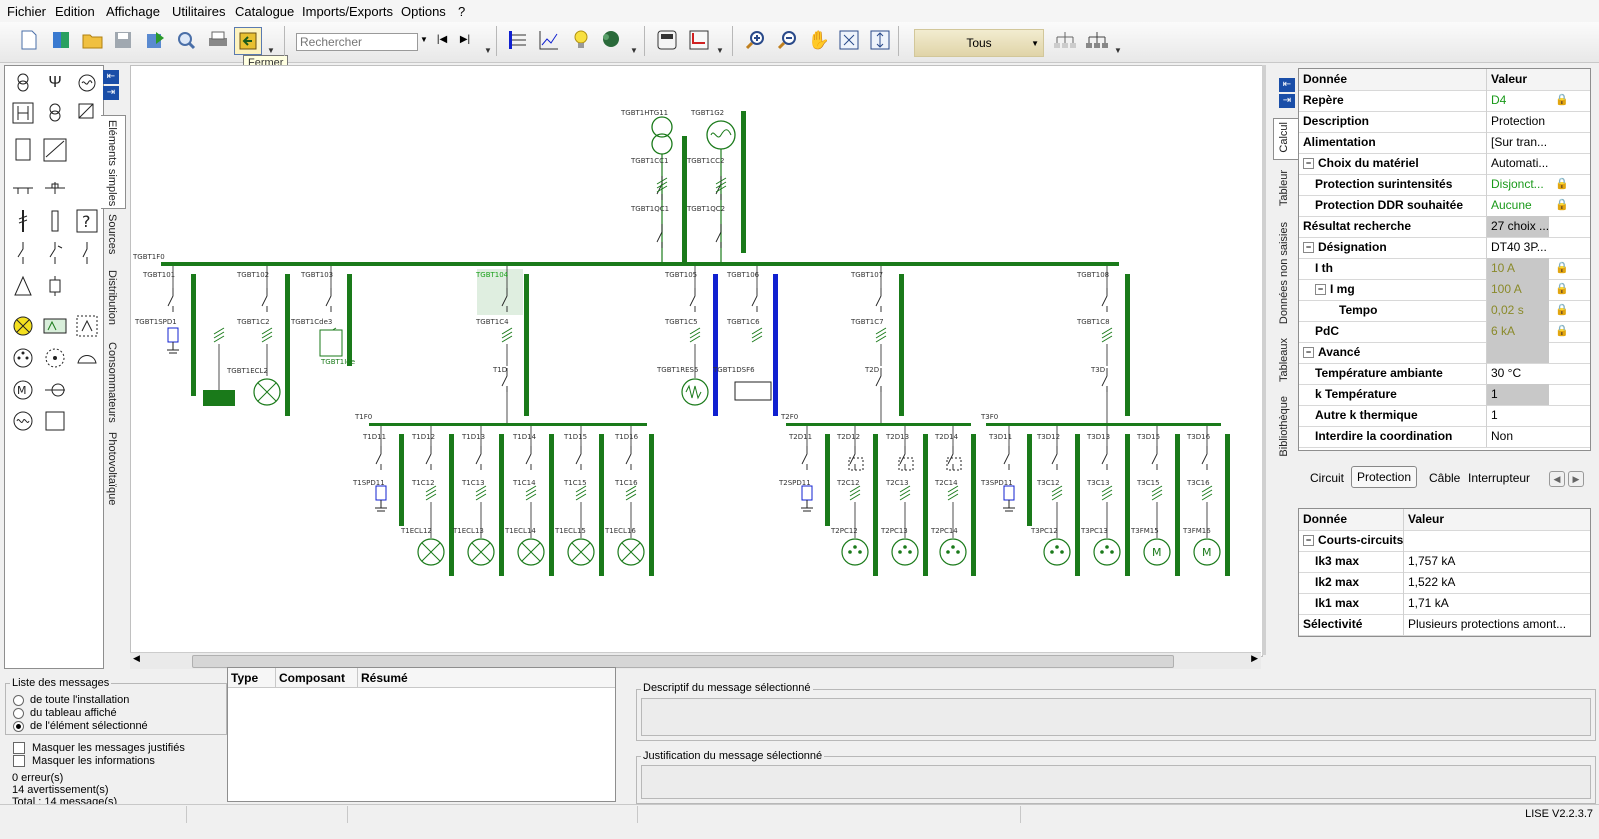  Describe the element at coordinates (55, 221) in the screenshot. I see `fuse-icon` at that location.